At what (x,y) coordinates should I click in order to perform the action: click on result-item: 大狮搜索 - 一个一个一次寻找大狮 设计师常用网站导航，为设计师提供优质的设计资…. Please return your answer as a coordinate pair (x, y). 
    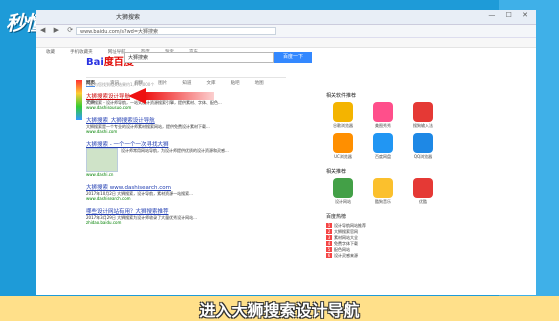
    Looking at the image, I should click on (186, 158).